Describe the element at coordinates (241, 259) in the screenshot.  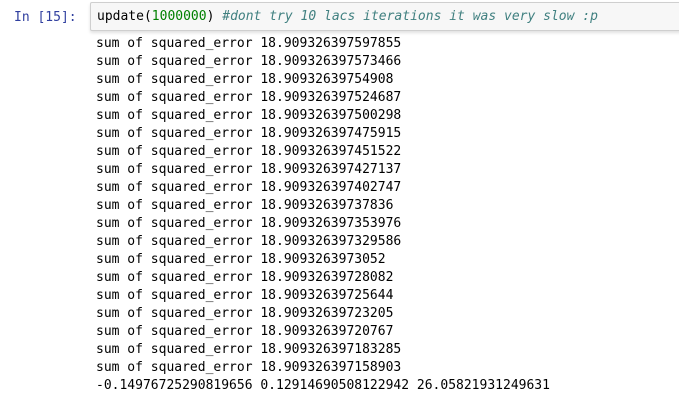
I see `output-line: sum of squared_error 18.9093263973052` at that location.